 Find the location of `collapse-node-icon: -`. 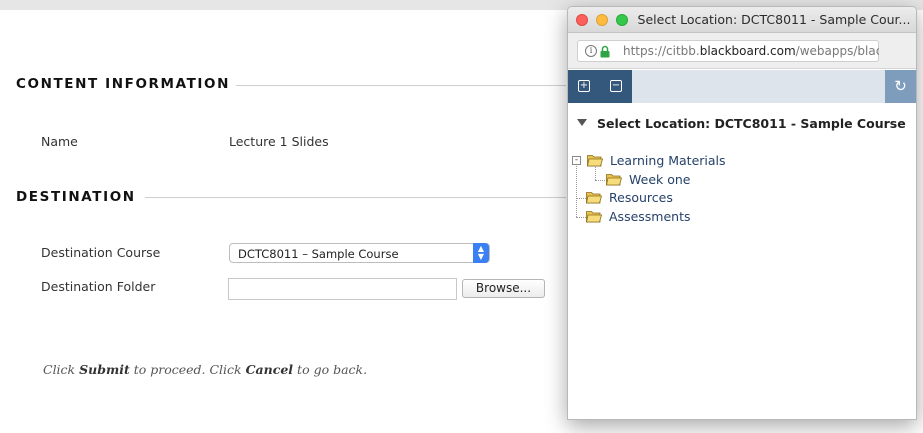

collapse-node-icon: - is located at coordinates (576, 160).